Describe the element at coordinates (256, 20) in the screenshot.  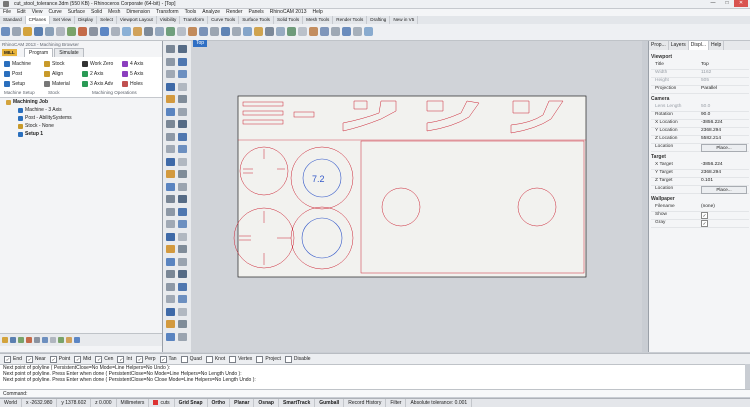
I see `toolbar-tab-surface-tools: Surface Tools` at that location.